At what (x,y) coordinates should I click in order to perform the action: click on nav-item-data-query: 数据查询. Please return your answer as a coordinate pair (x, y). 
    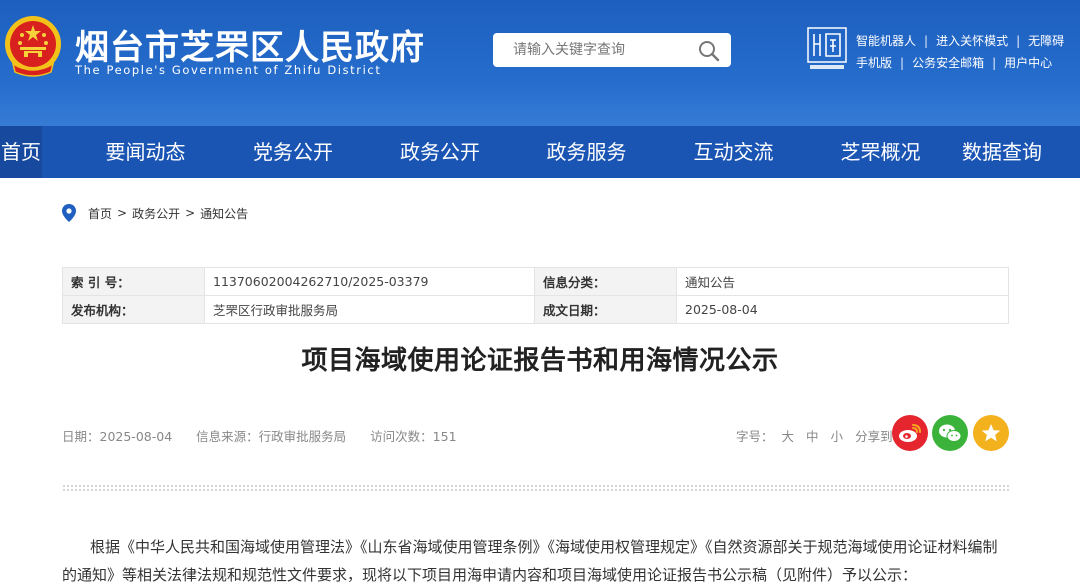
    Looking at the image, I should click on (1002, 152).